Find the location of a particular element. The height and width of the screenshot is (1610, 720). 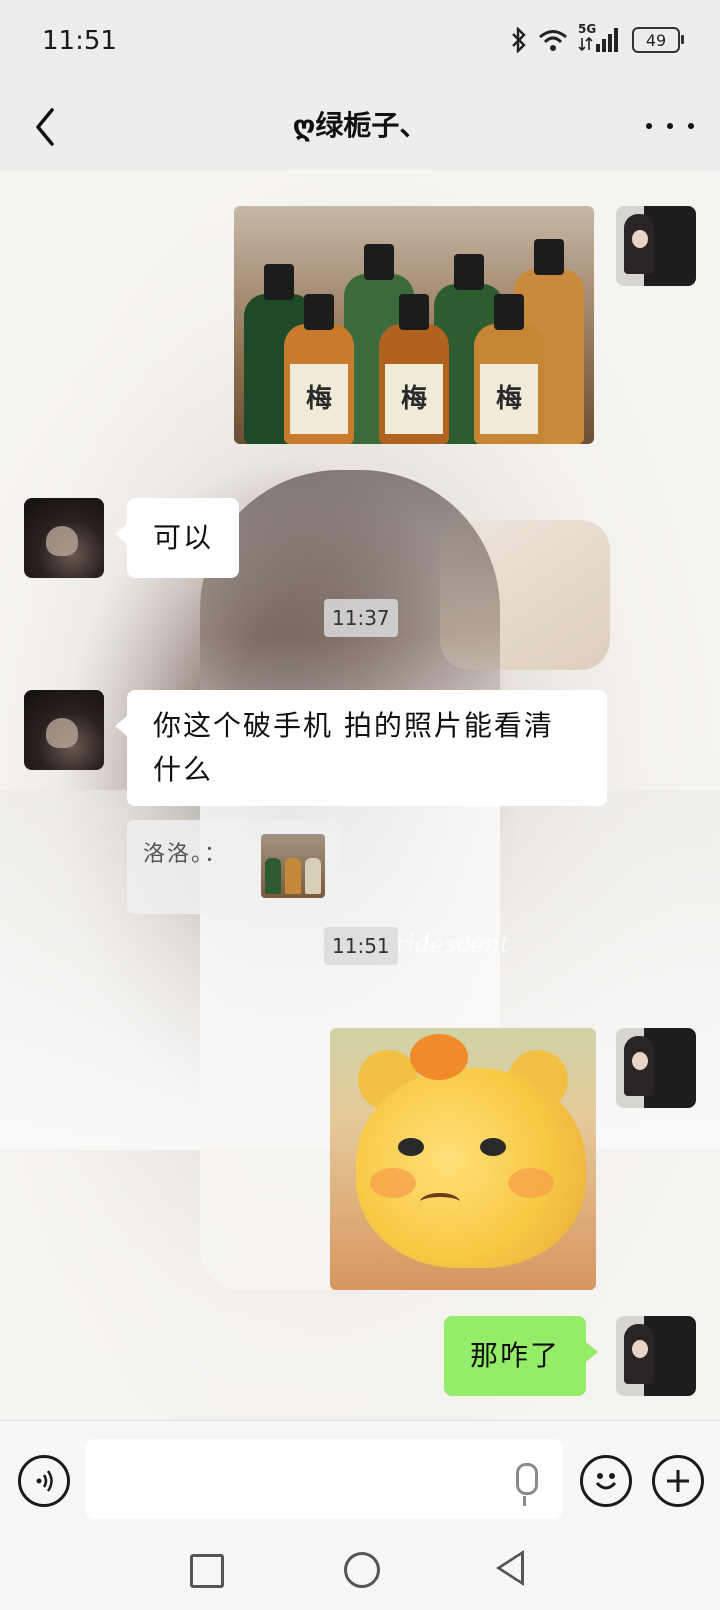

status-bar: 11:51 5G 49 is located at coordinates (360, 42).